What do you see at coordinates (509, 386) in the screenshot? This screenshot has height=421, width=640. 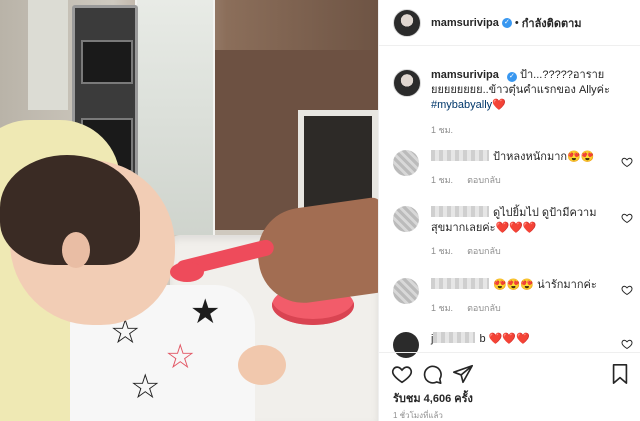 I see `post-actions: รับชม 4,606 ครั้ง 1 ชั่วโมงที่แล้ว` at bounding box center [509, 386].